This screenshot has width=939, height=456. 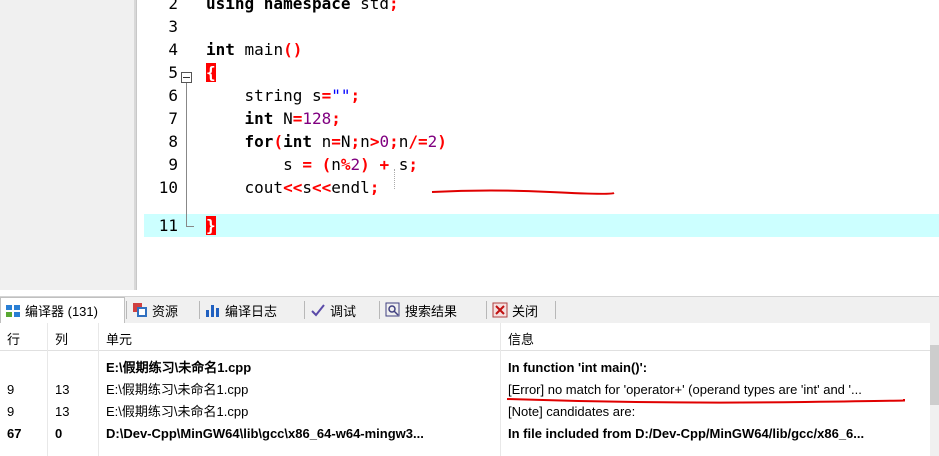 I want to click on cell-col: 0, so click(x=59, y=433).